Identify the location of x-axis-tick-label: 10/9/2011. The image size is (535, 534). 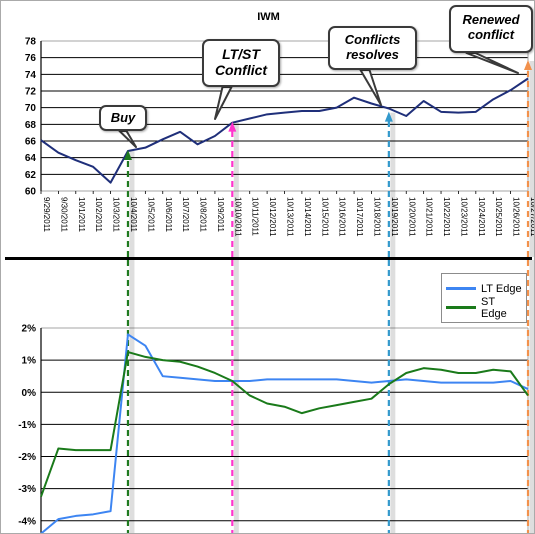
(220, 215).